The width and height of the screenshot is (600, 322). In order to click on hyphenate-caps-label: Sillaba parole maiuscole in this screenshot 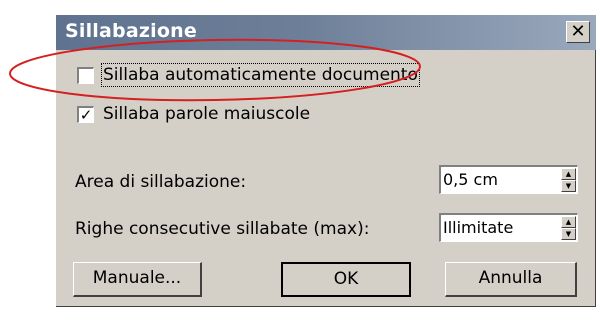, I will do `click(206, 114)`.